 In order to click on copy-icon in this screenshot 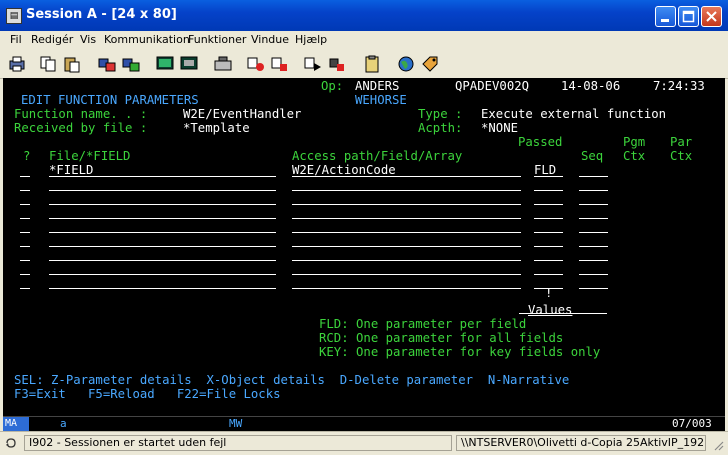, I will do `click(48, 64)`.